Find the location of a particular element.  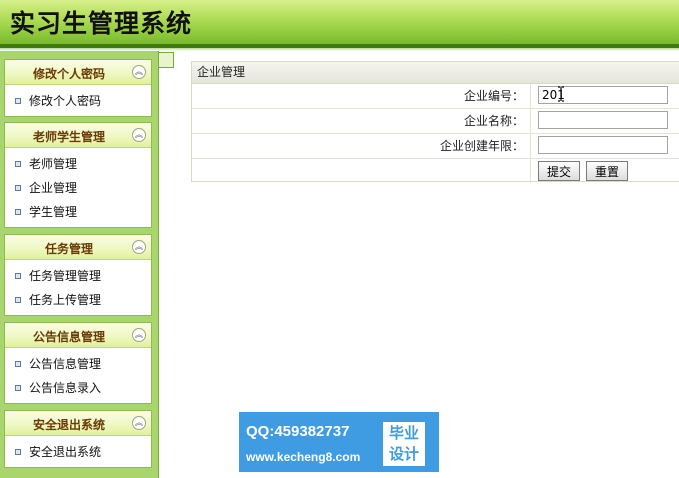

panel-title: 老师学生管理 is located at coordinates (68, 137).